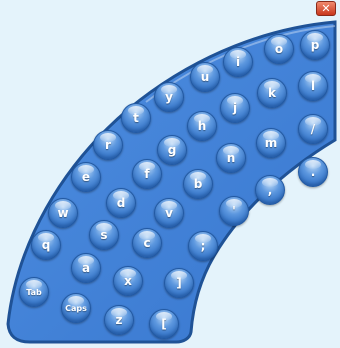  I want to click on key-o: o, so click(279, 49).